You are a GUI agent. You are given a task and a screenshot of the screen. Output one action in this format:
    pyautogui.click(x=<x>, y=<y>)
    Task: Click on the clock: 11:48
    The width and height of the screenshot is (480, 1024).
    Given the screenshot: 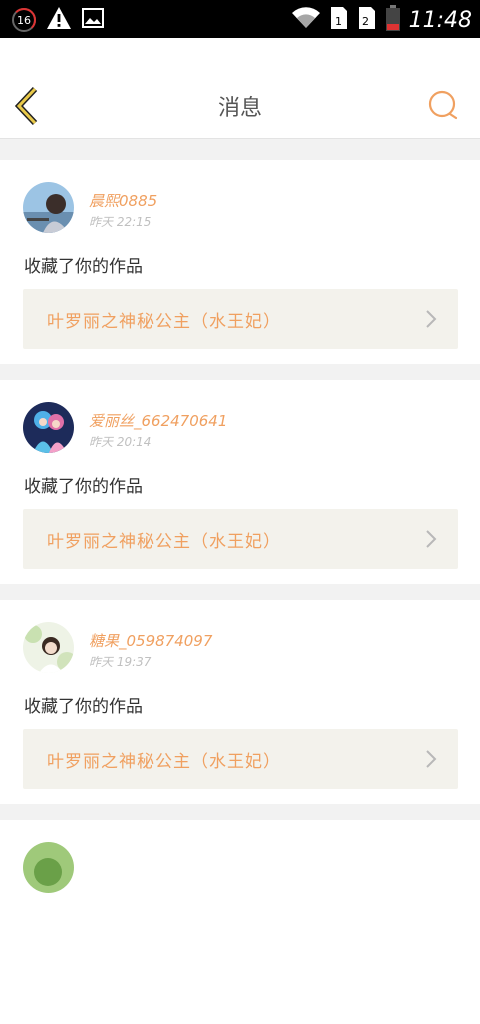 What is the action you would take?
    pyautogui.click(x=440, y=20)
    